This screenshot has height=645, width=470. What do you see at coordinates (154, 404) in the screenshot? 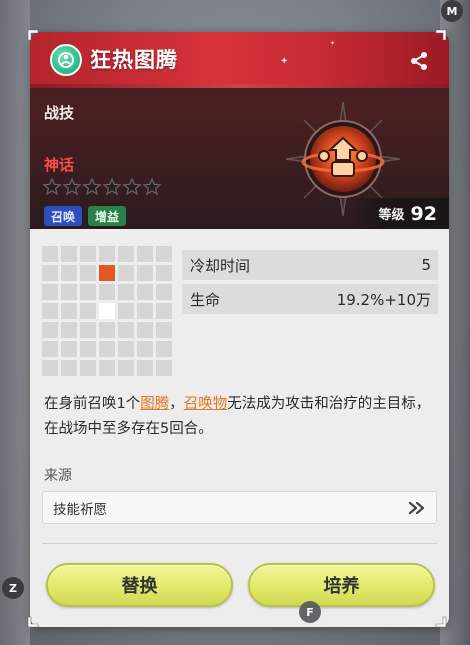
I see `keyword-link-totem: 图腾` at bounding box center [154, 404].